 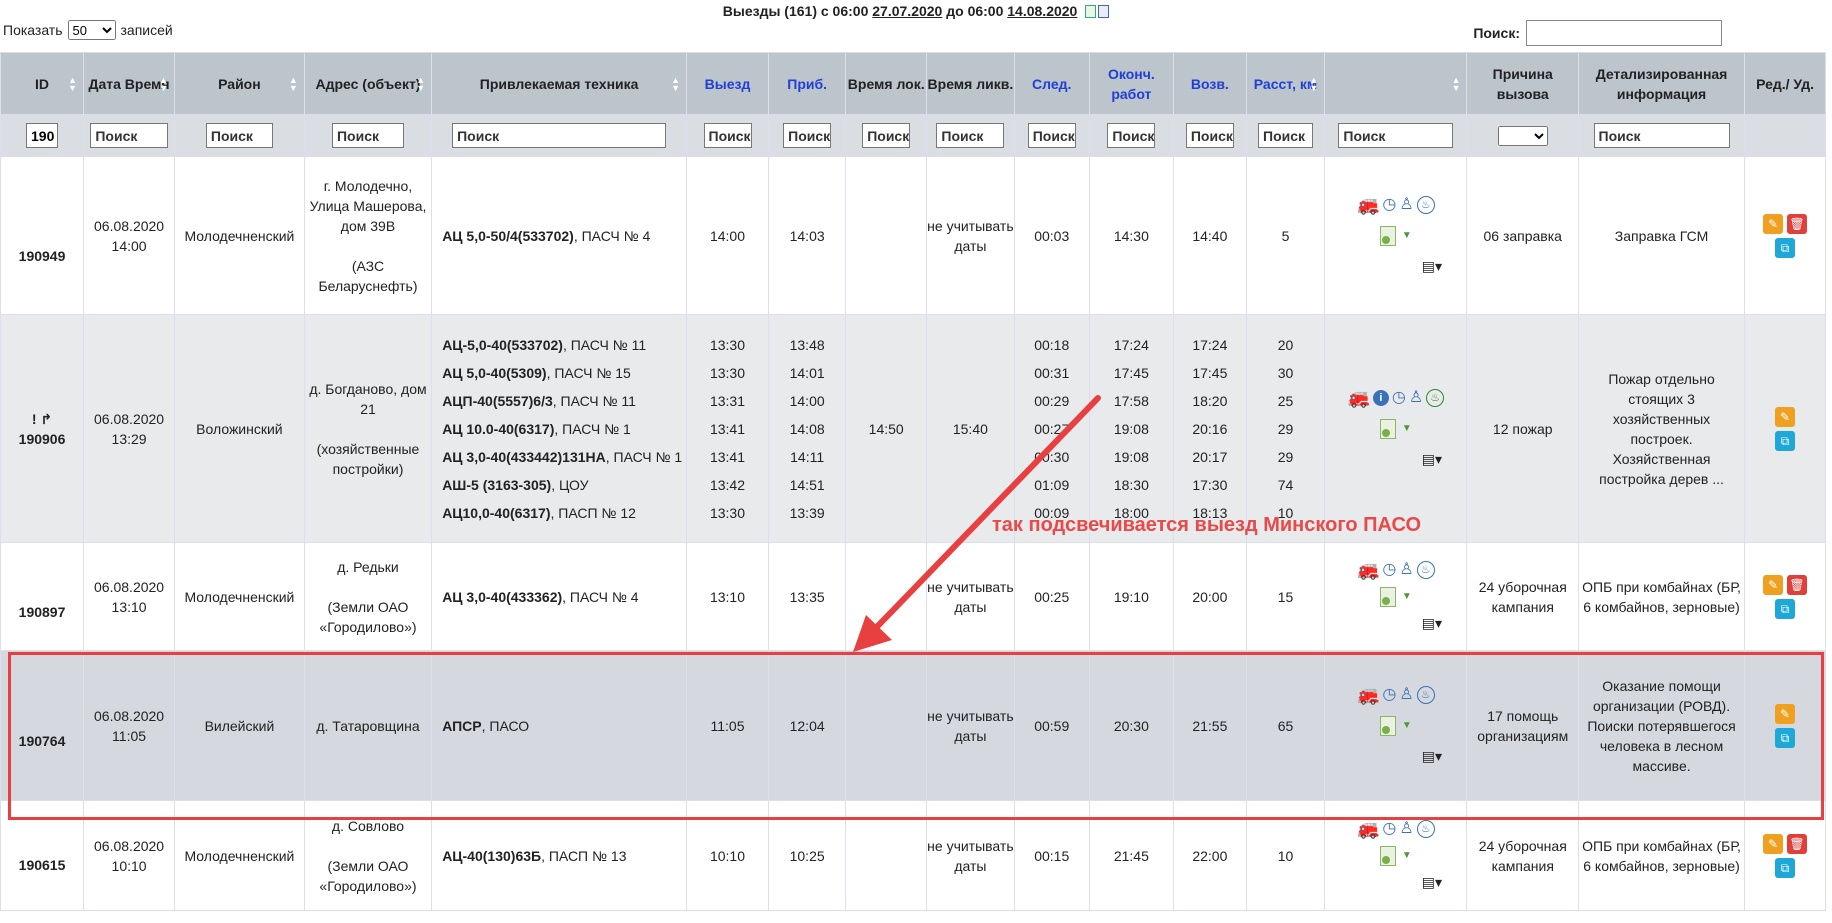 I want to click on filter-follow, so click(x=1051, y=135).